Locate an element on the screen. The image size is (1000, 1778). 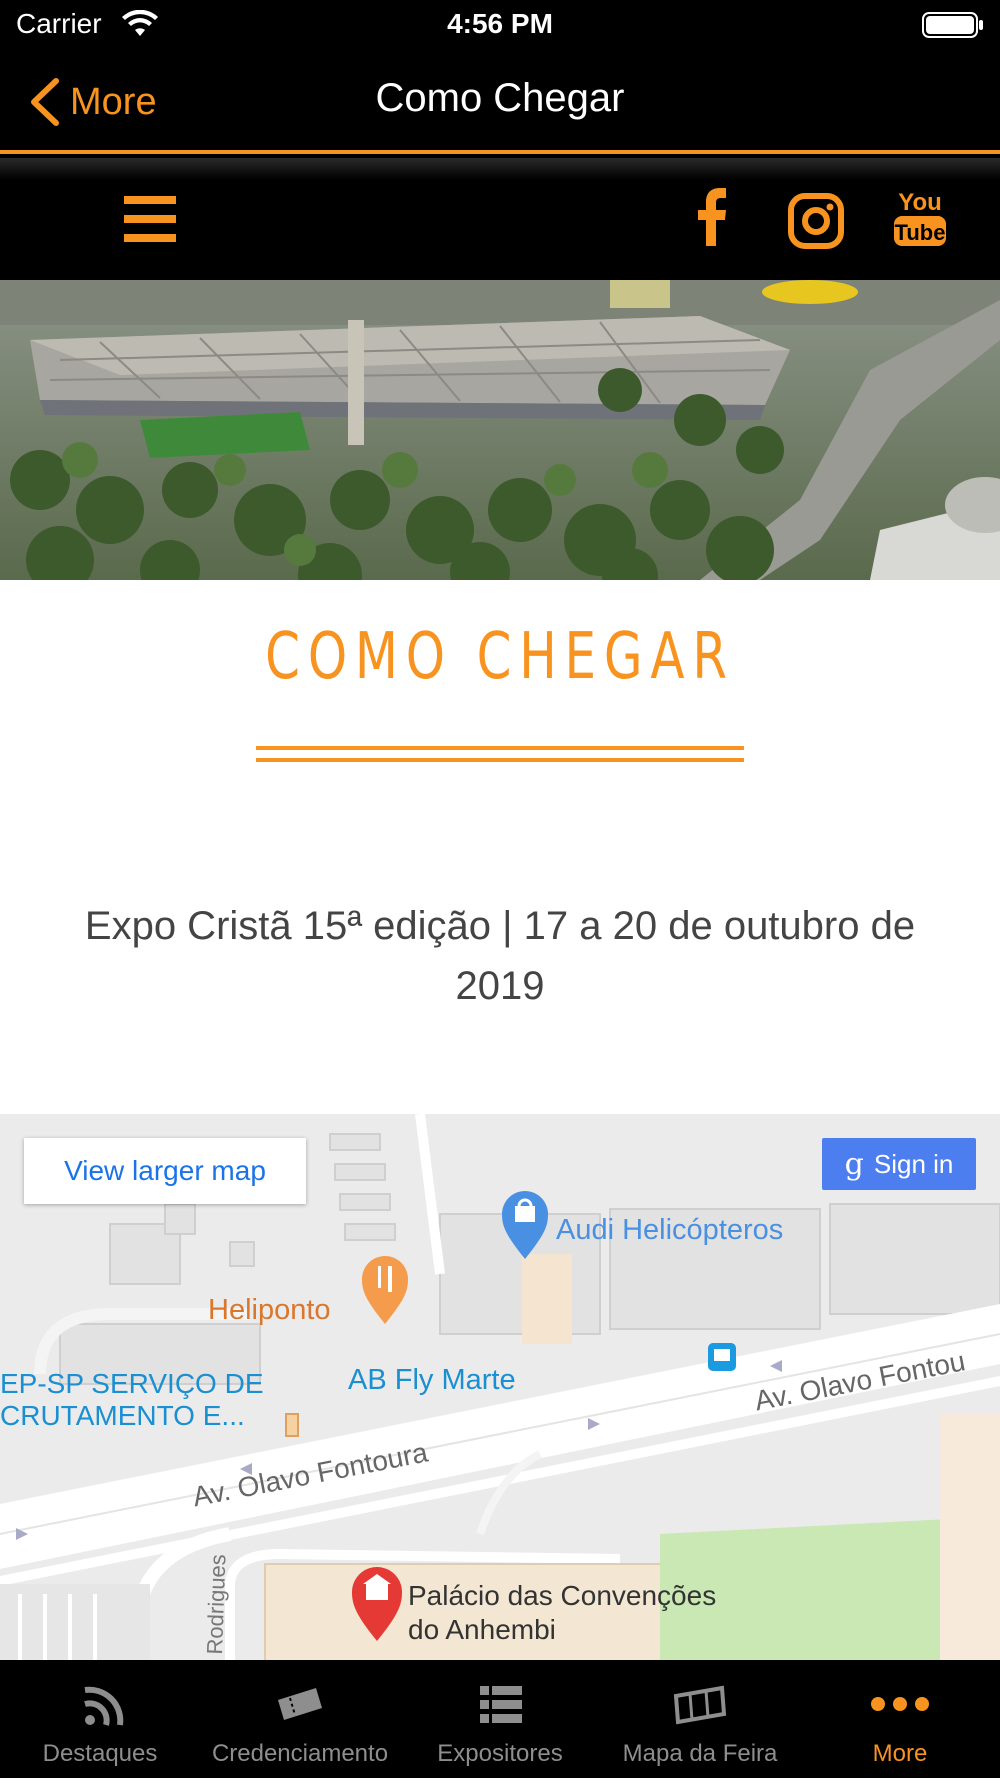
street-label-rodrigues: Rodrigues is located at coordinates (216, 1604).